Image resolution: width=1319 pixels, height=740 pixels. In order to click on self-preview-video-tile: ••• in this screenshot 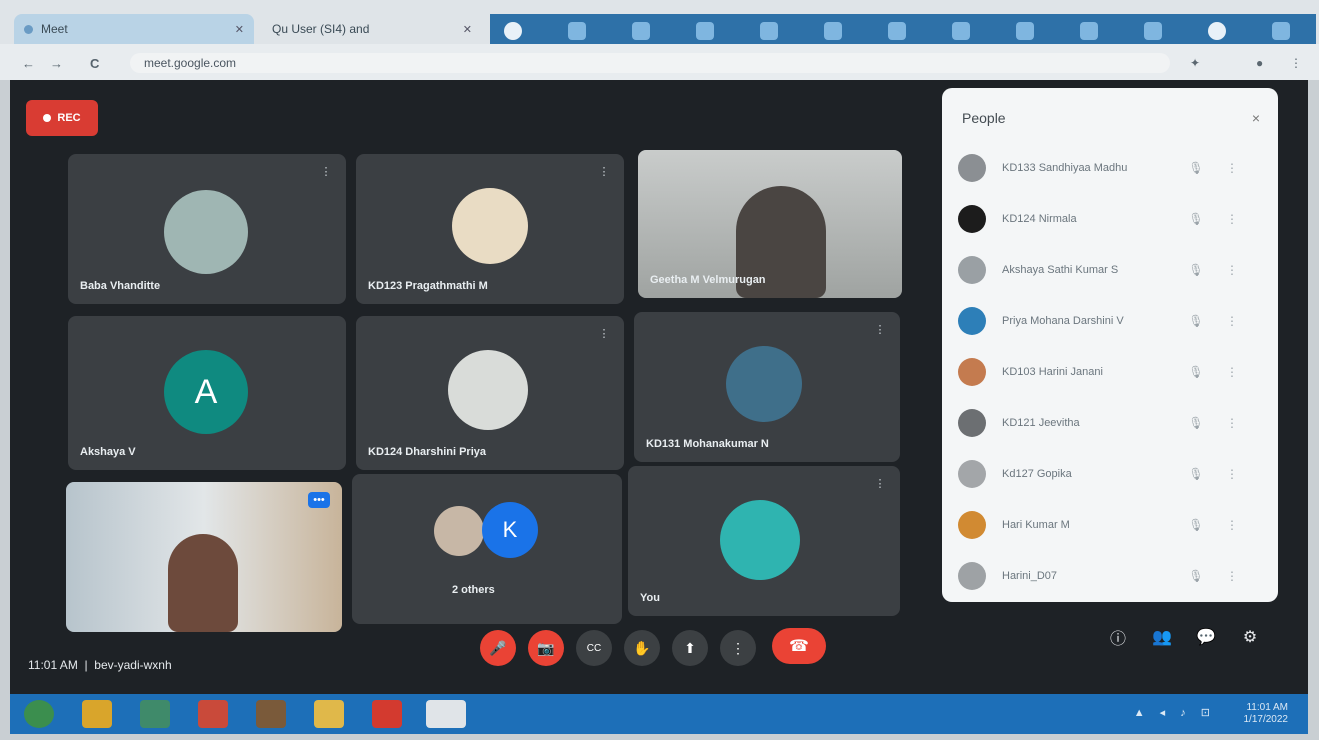, I will do `click(204, 557)`.